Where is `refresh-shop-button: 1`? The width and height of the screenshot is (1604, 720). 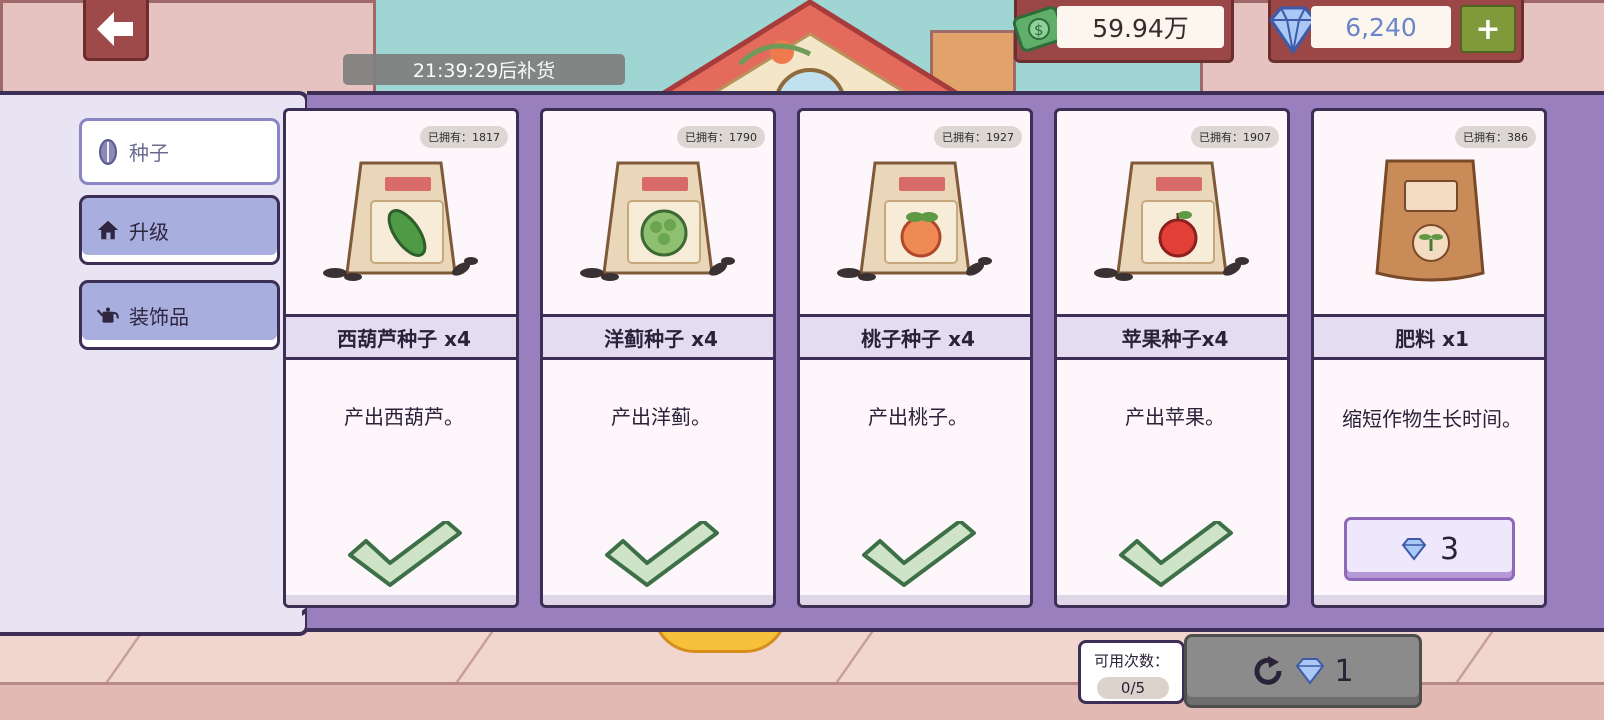 refresh-shop-button: 1 is located at coordinates (1303, 671).